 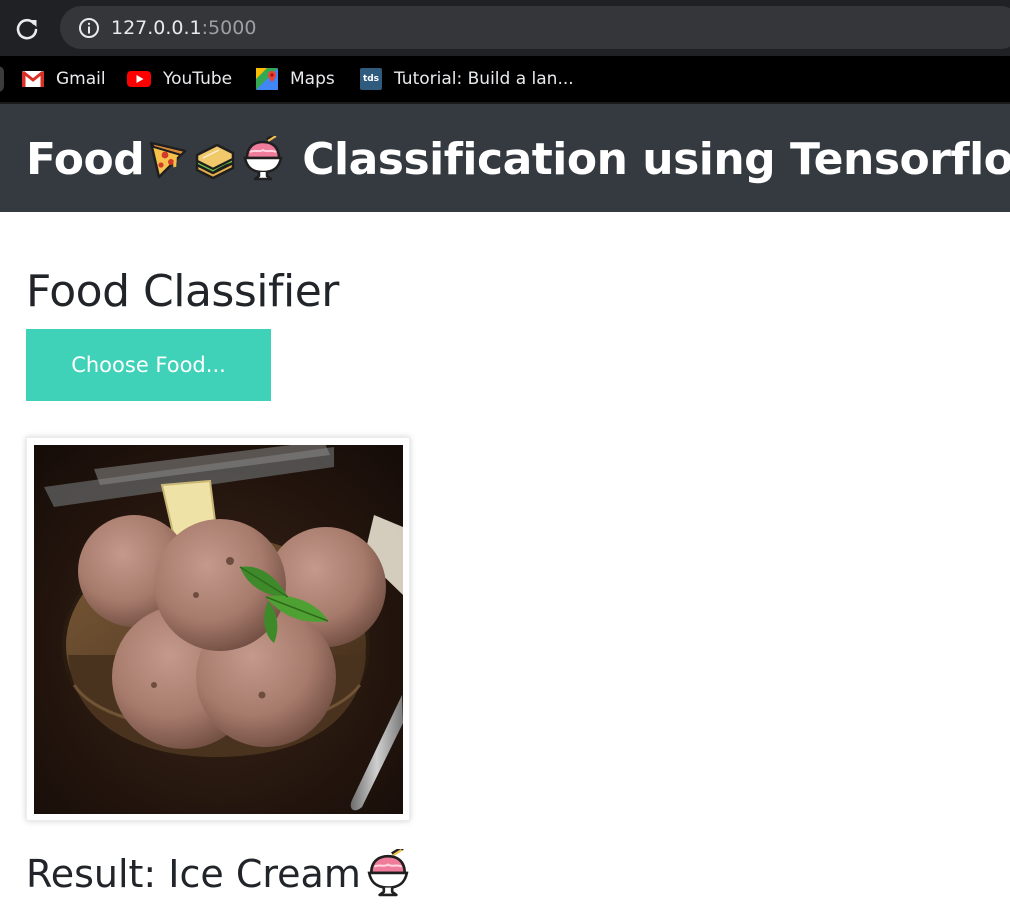 What do you see at coordinates (193, 874) in the screenshot?
I see `result-label: Result: Ice Cream` at bounding box center [193, 874].